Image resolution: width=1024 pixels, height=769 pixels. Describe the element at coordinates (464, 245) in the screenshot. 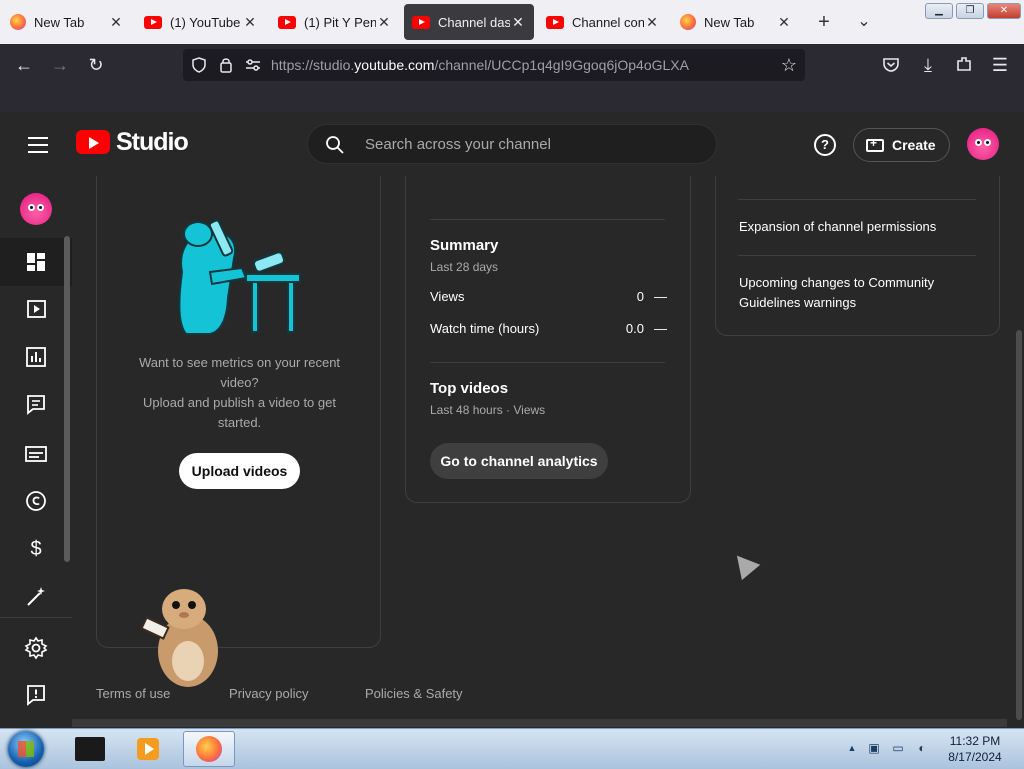

I see `summary-title: Summary` at that location.